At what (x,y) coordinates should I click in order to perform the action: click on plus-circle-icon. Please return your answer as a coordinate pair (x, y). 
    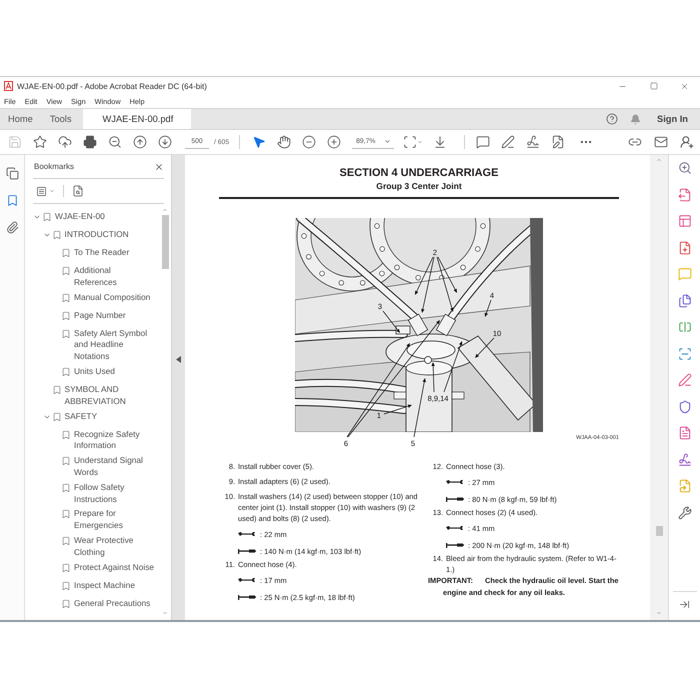
    Looking at the image, I should click on (333, 142).